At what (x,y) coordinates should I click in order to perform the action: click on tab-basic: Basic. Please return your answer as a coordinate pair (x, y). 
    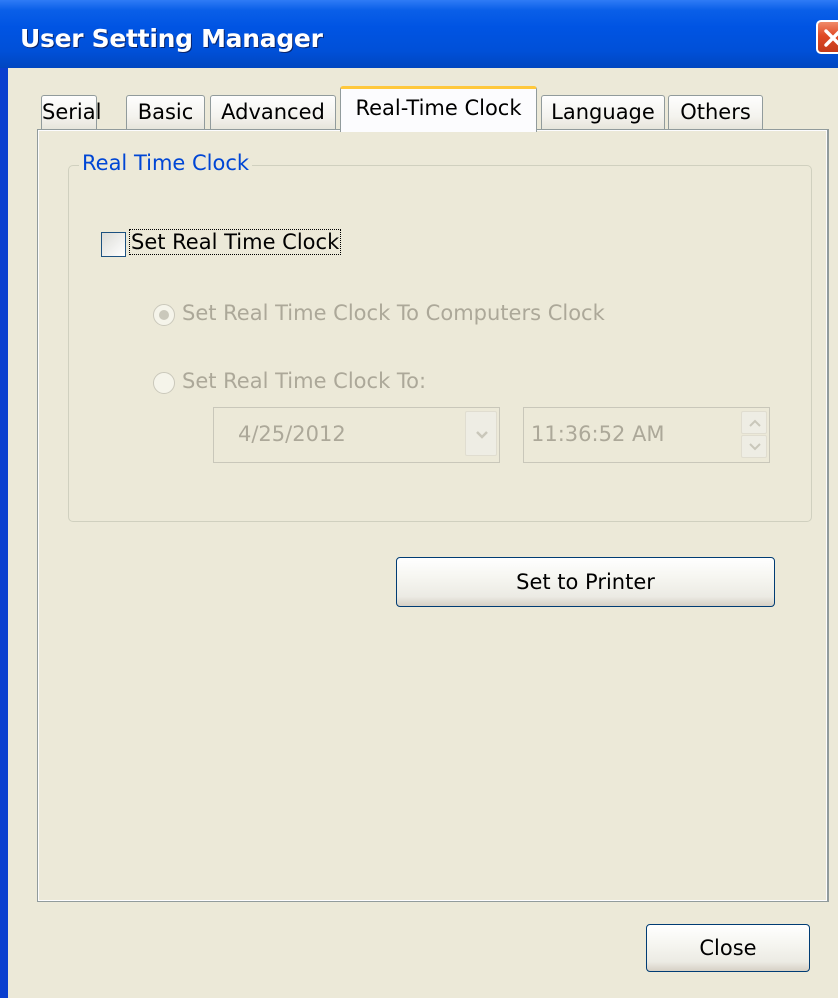
    Looking at the image, I should click on (165, 112).